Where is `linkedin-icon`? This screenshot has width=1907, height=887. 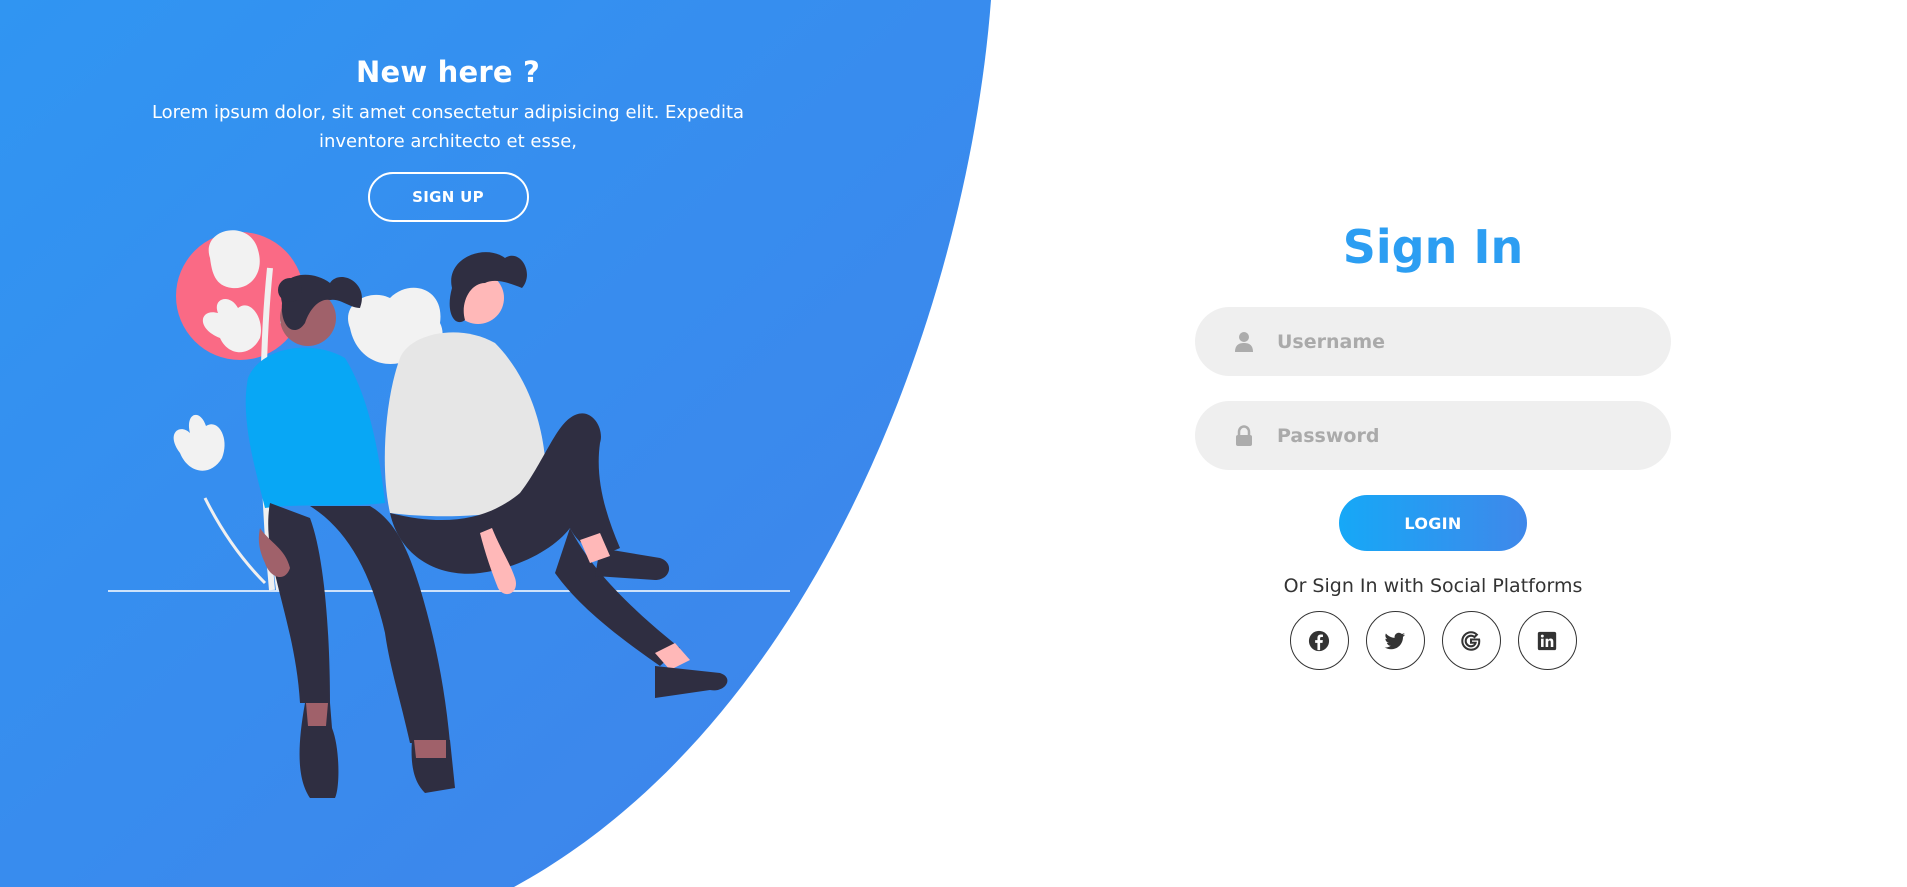 linkedin-icon is located at coordinates (1547, 640).